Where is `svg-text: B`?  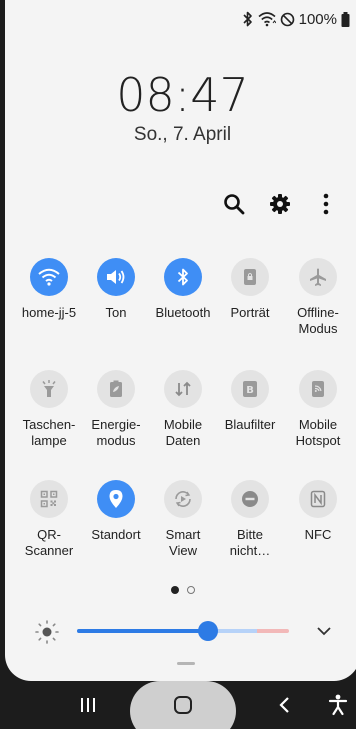
svg-text: B is located at coordinates (250, 390).